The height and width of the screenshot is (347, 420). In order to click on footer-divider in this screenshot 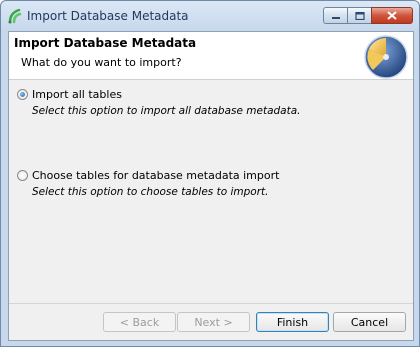, I will do `click(211, 303)`.